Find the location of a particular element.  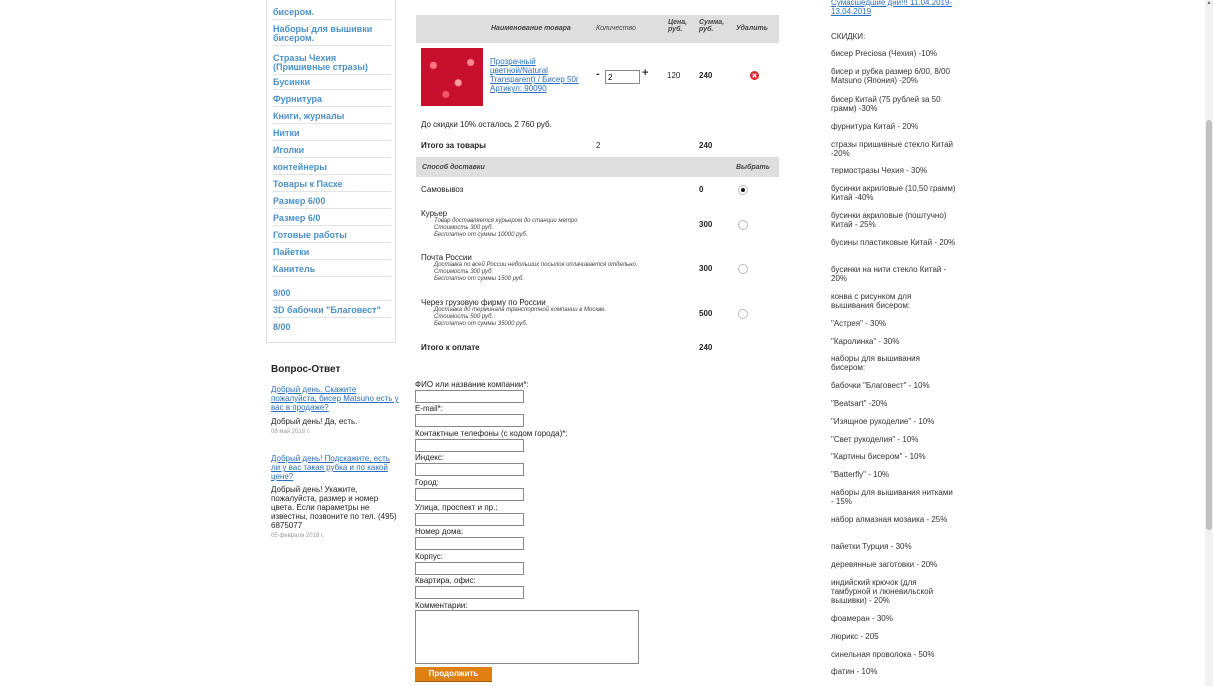

menu-item: Иголки is located at coordinates (332, 152).